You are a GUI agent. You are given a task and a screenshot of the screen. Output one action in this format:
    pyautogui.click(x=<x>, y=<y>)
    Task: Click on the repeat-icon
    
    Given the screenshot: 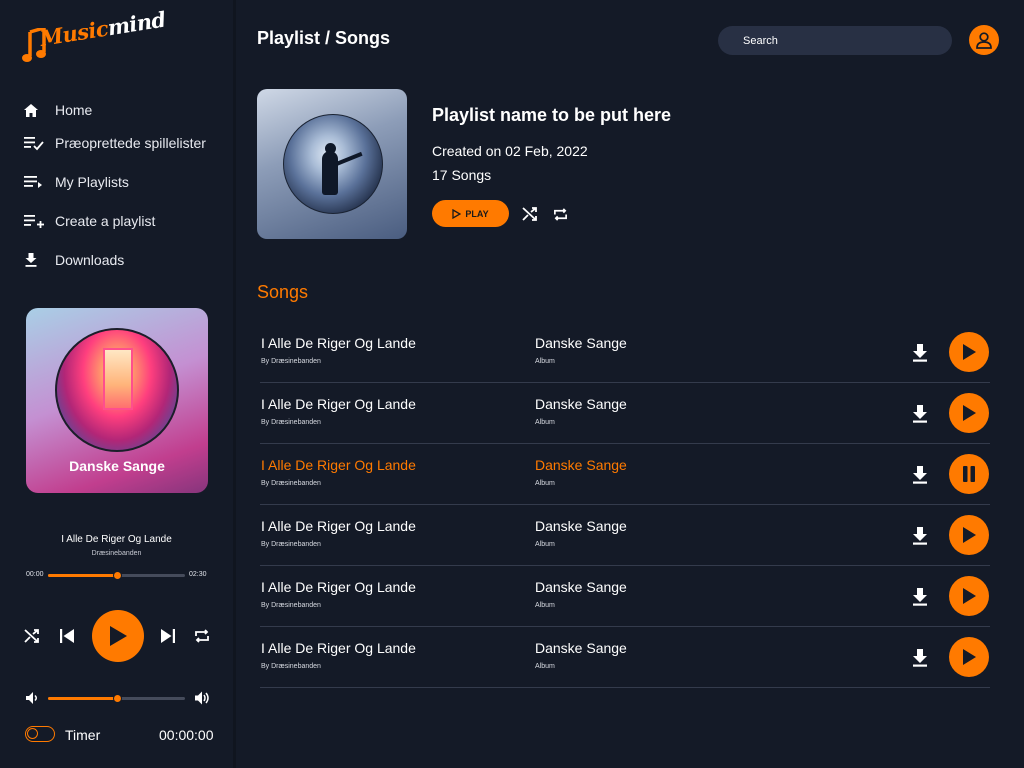 What is the action you would take?
    pyautogui.click(x=202, y=636)
    